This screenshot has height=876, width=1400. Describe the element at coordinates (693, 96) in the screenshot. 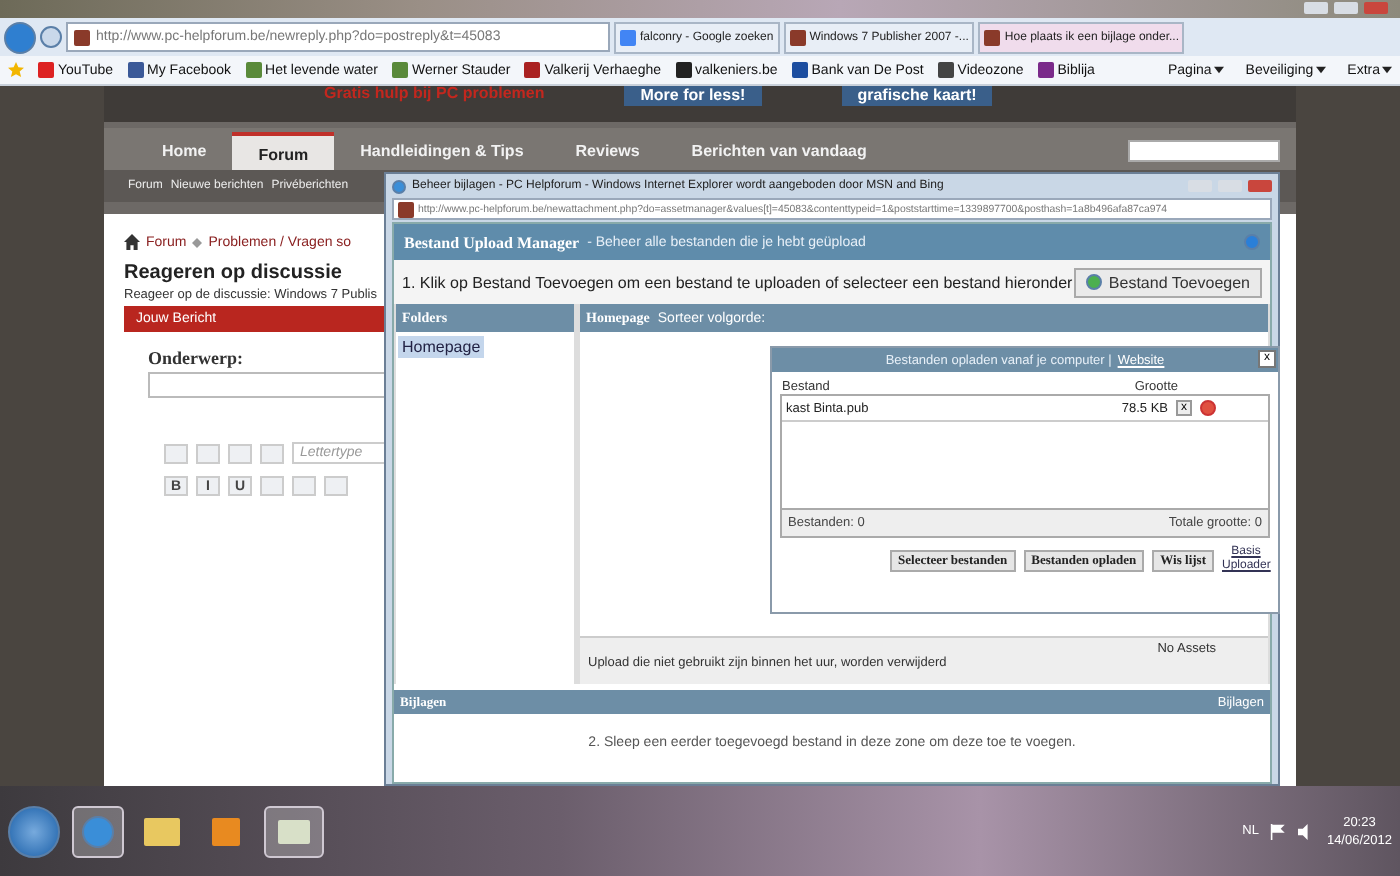

I see `ad-banner: More for less!` at that location.